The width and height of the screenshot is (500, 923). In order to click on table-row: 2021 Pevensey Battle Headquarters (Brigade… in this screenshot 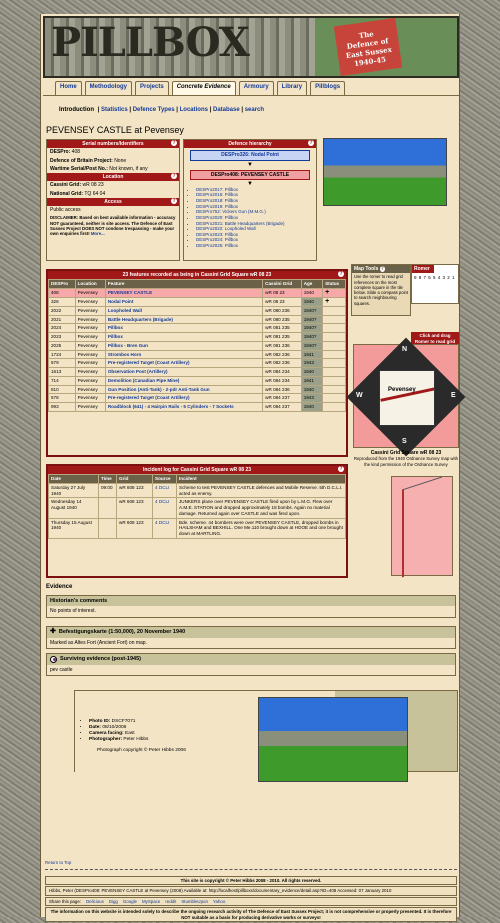, I will do `click(197, 319)`.